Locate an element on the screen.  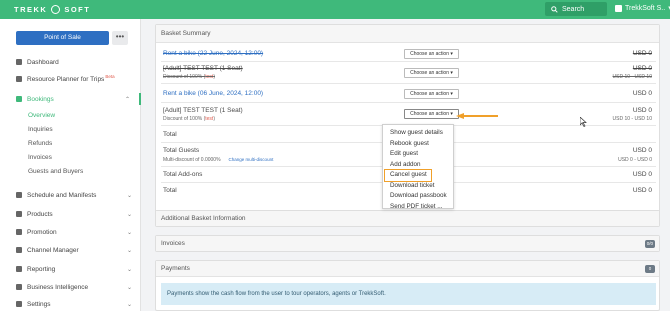
sidebar-item-schedule: Schedule and Manifests ⌄ is located at coordinates (70, 195).